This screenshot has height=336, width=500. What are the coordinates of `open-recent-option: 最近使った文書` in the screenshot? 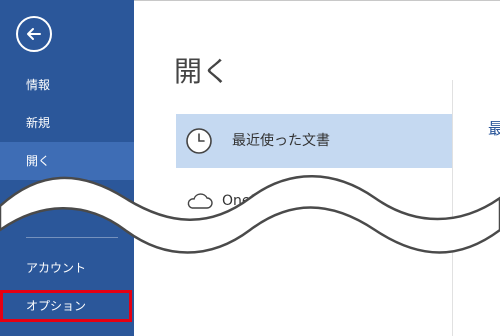 It's located at (314, 141).